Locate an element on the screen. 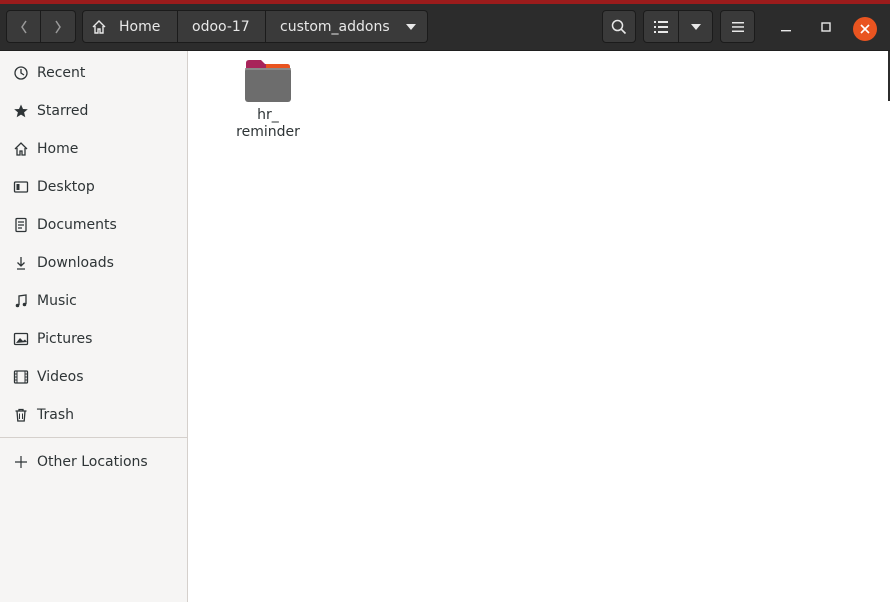 The height and width of the screenshot is (602, 890). header-bar: Home odoo-17 custom_addons is located at coordinates (445, 27).